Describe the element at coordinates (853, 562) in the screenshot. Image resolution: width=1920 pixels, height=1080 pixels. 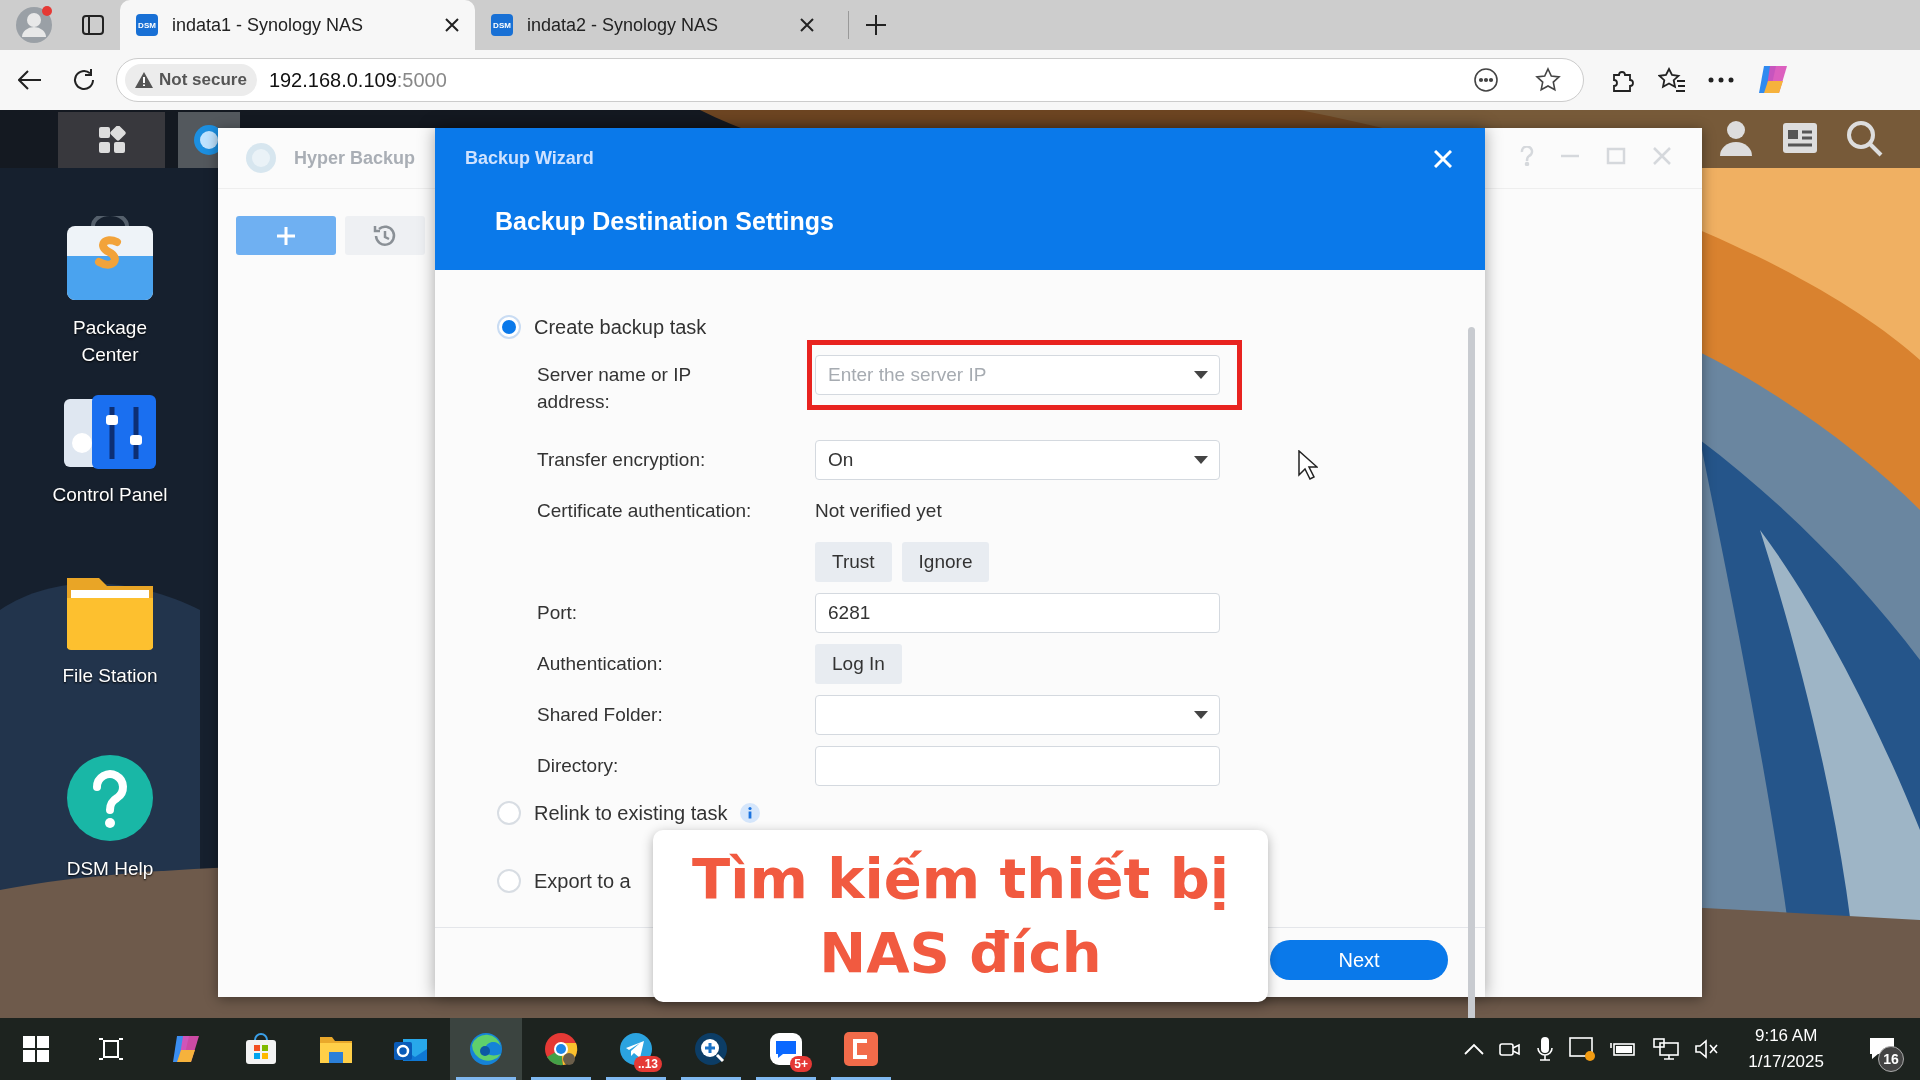
I see `action-button: Trust` at that location.